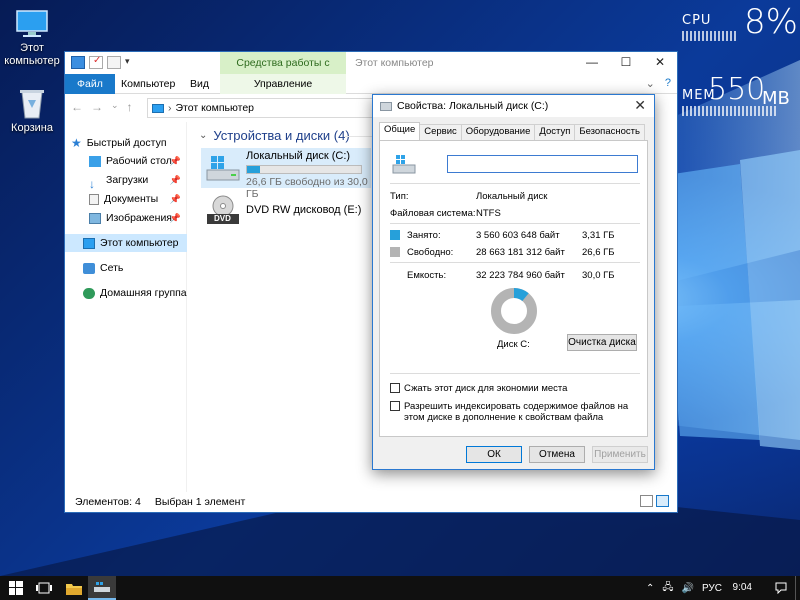  What do you see at coordinates (400, 588) in the screenshot?
I see `taskbar: ⌃ 🖧 🔊 РУС 9:04` at bounding box center [400, 588].